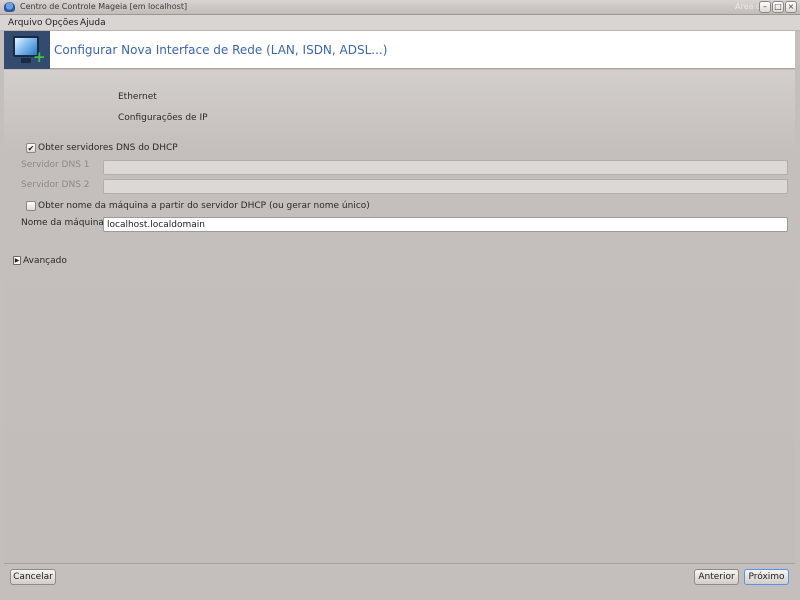 Image resolution: width=800 pixels, height=600 pixels. I want to click on minimize-button: –, so click(765, 7).